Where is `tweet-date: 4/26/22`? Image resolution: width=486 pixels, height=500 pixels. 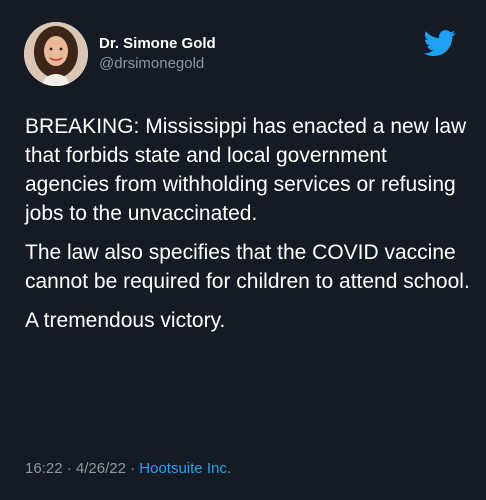 tweet-date: 4/26/22 is located at coordinates (101, 468).